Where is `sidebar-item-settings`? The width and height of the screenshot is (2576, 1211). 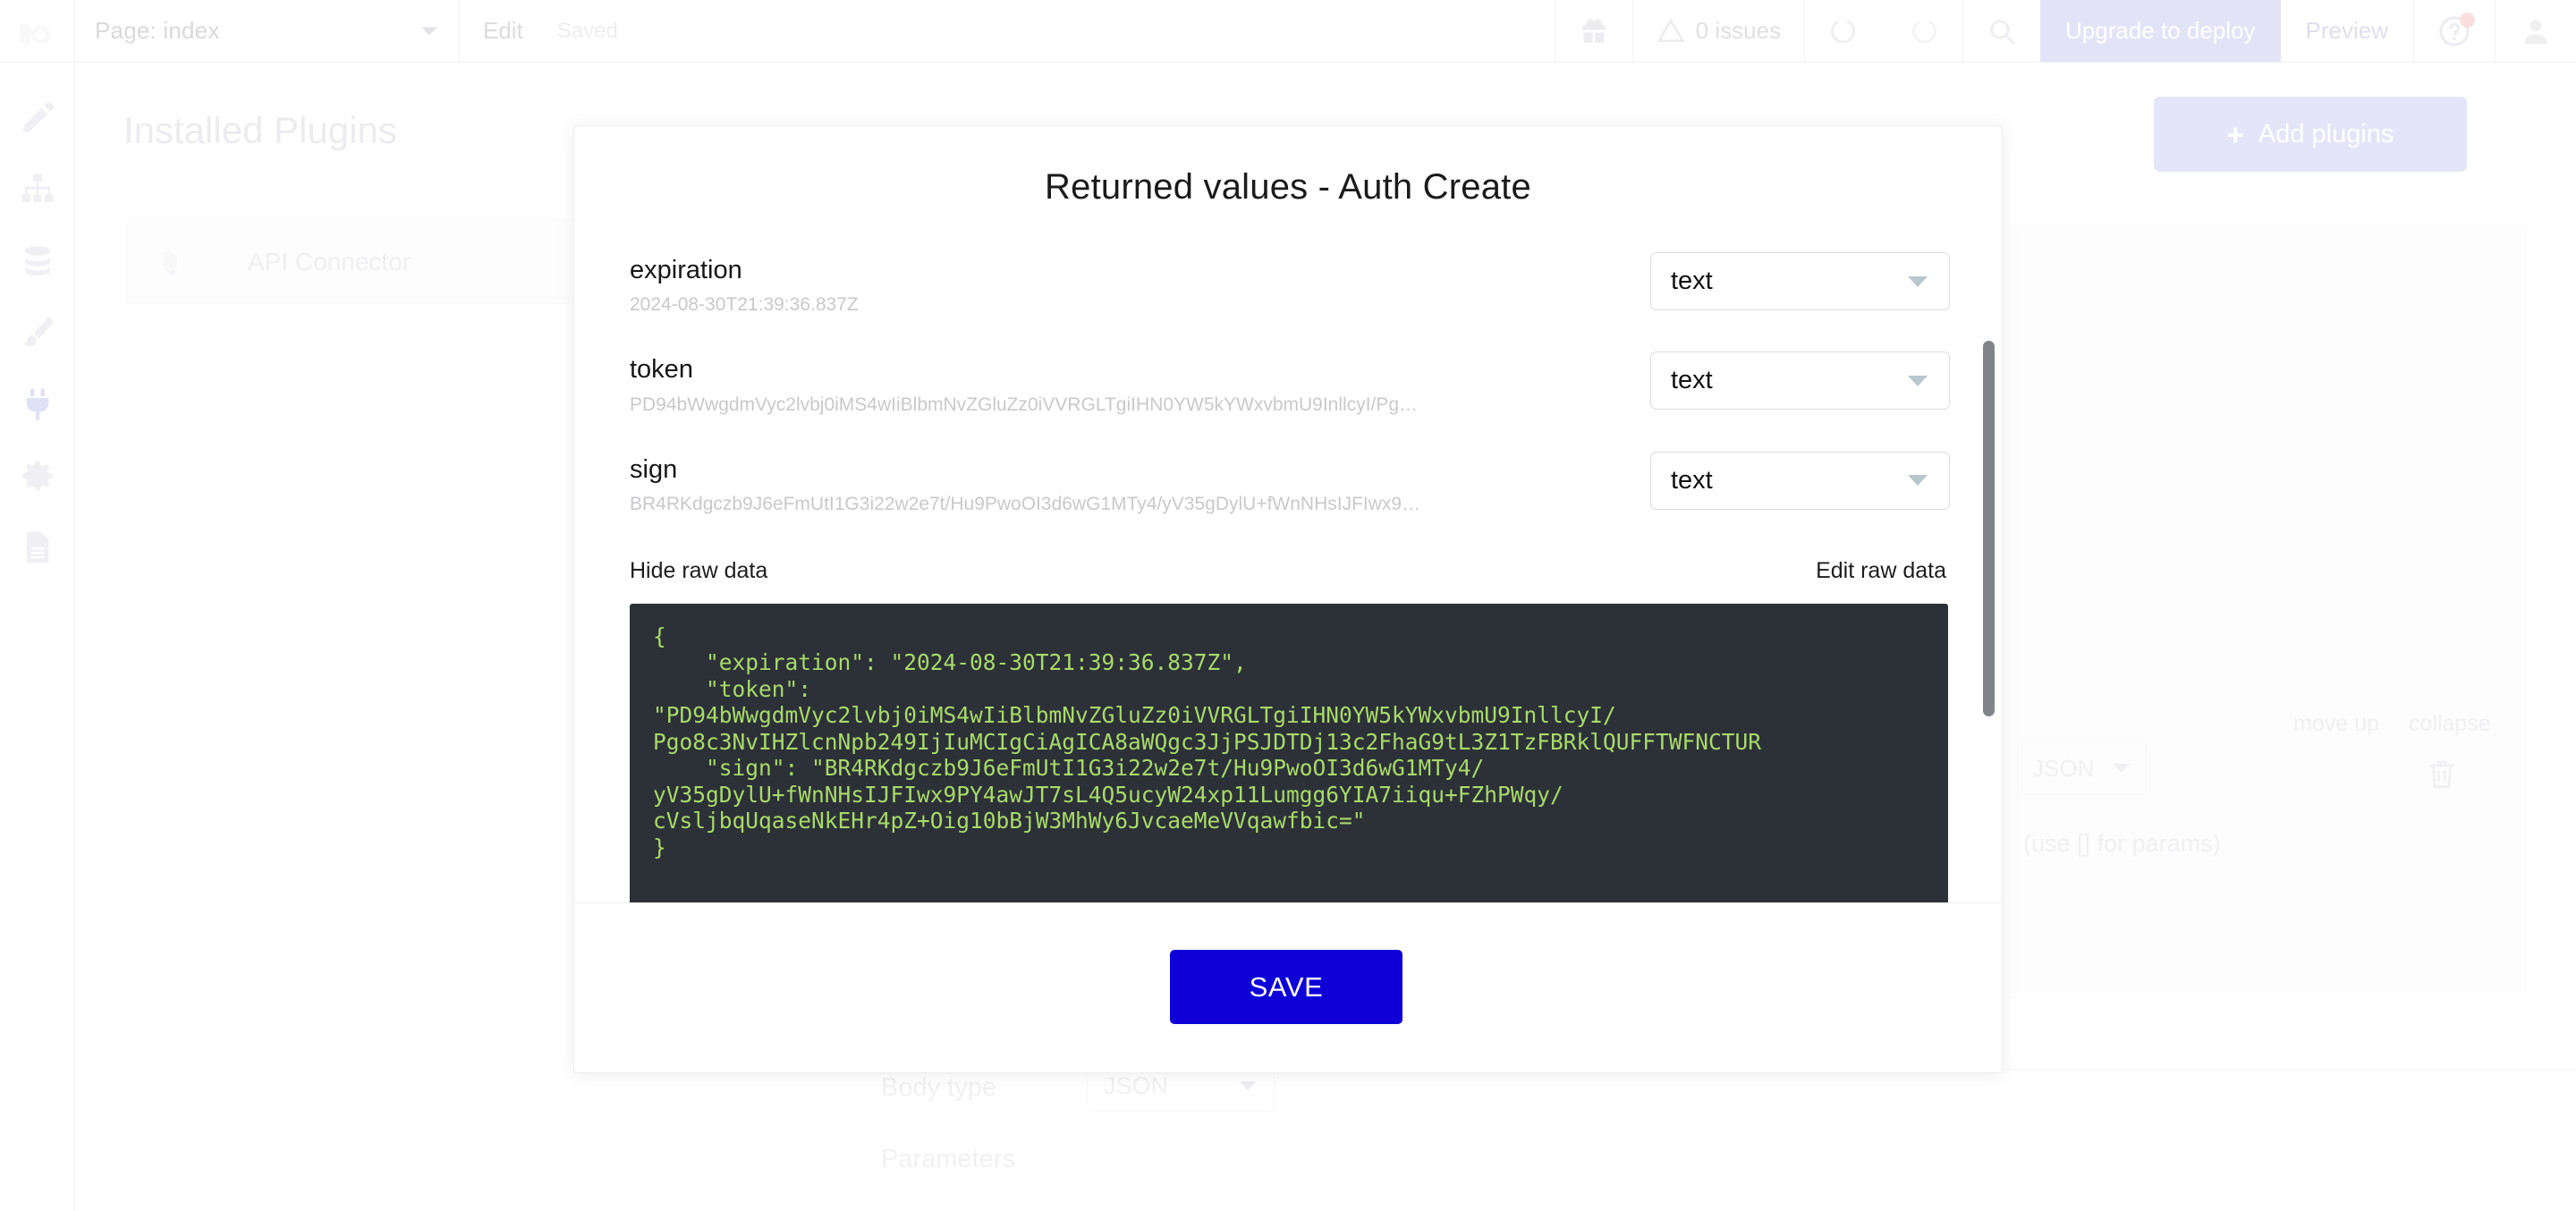 sidebar-item-settings is located at coordinates (37, 476).